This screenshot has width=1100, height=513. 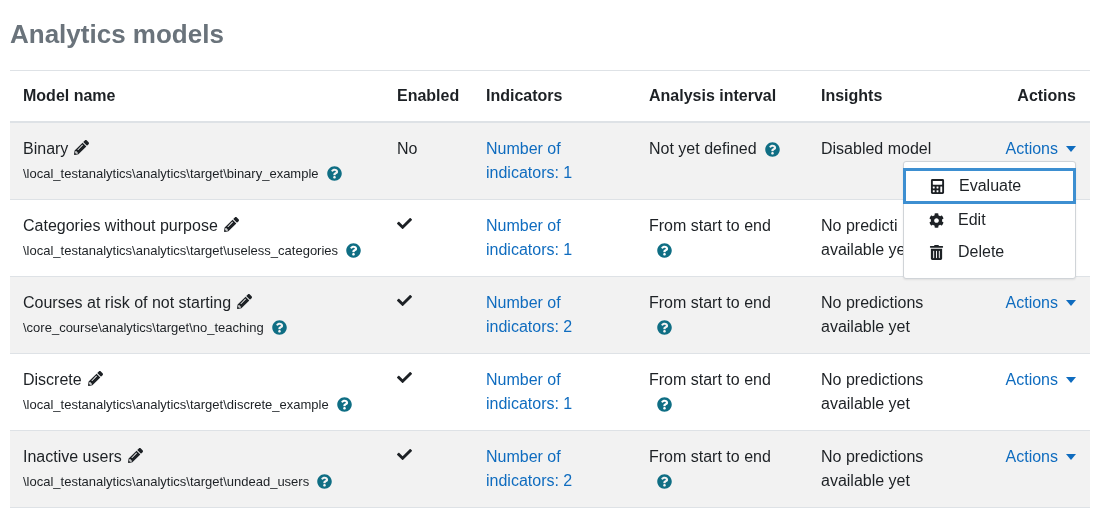 What do you see at coordinates (117, 34) in the screenshot?
I see `page-title: Analytics models` at bounding box center [117, 34].